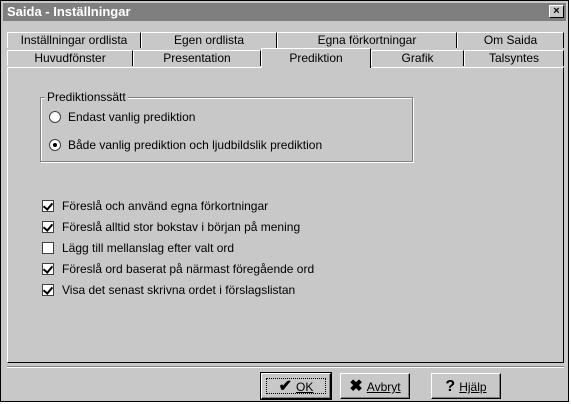 The image size is (571, 404). I want to click on help-button: ? Hjälp, so click(466, 386).